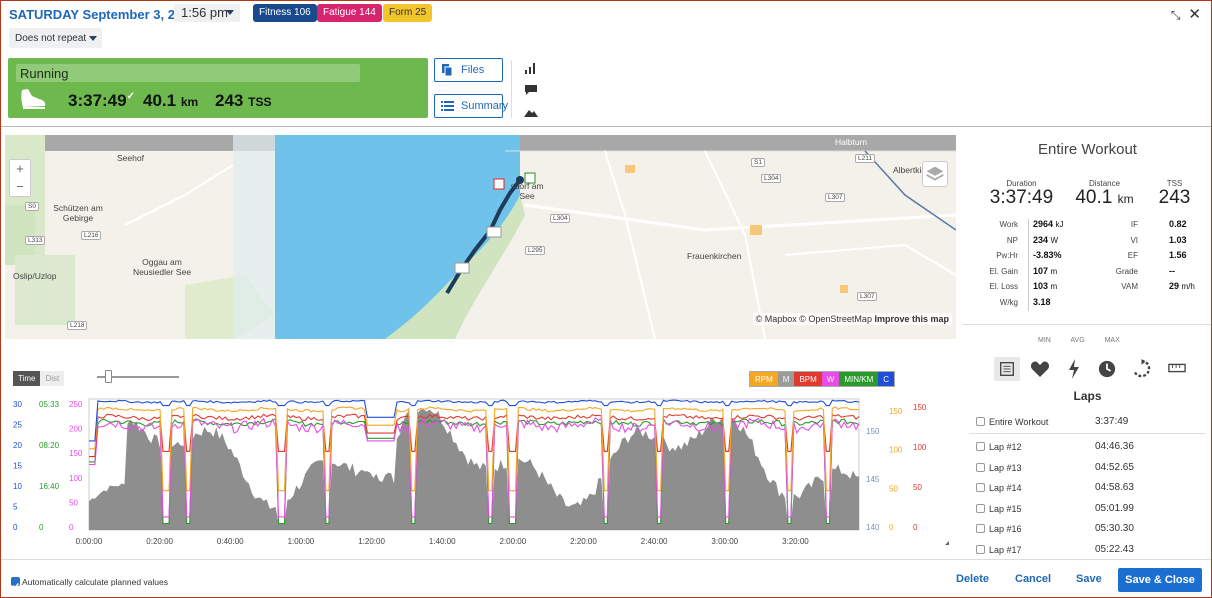  I want to click on distance-unit: km, so click(189, 102).